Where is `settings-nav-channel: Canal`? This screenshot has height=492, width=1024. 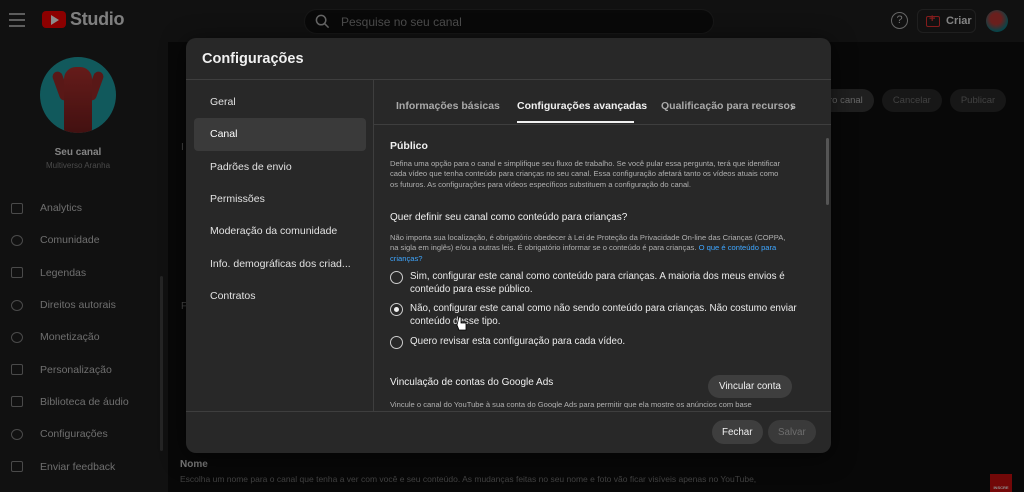
settings-nav-channel: Canal is located at coordinates (280, 134).